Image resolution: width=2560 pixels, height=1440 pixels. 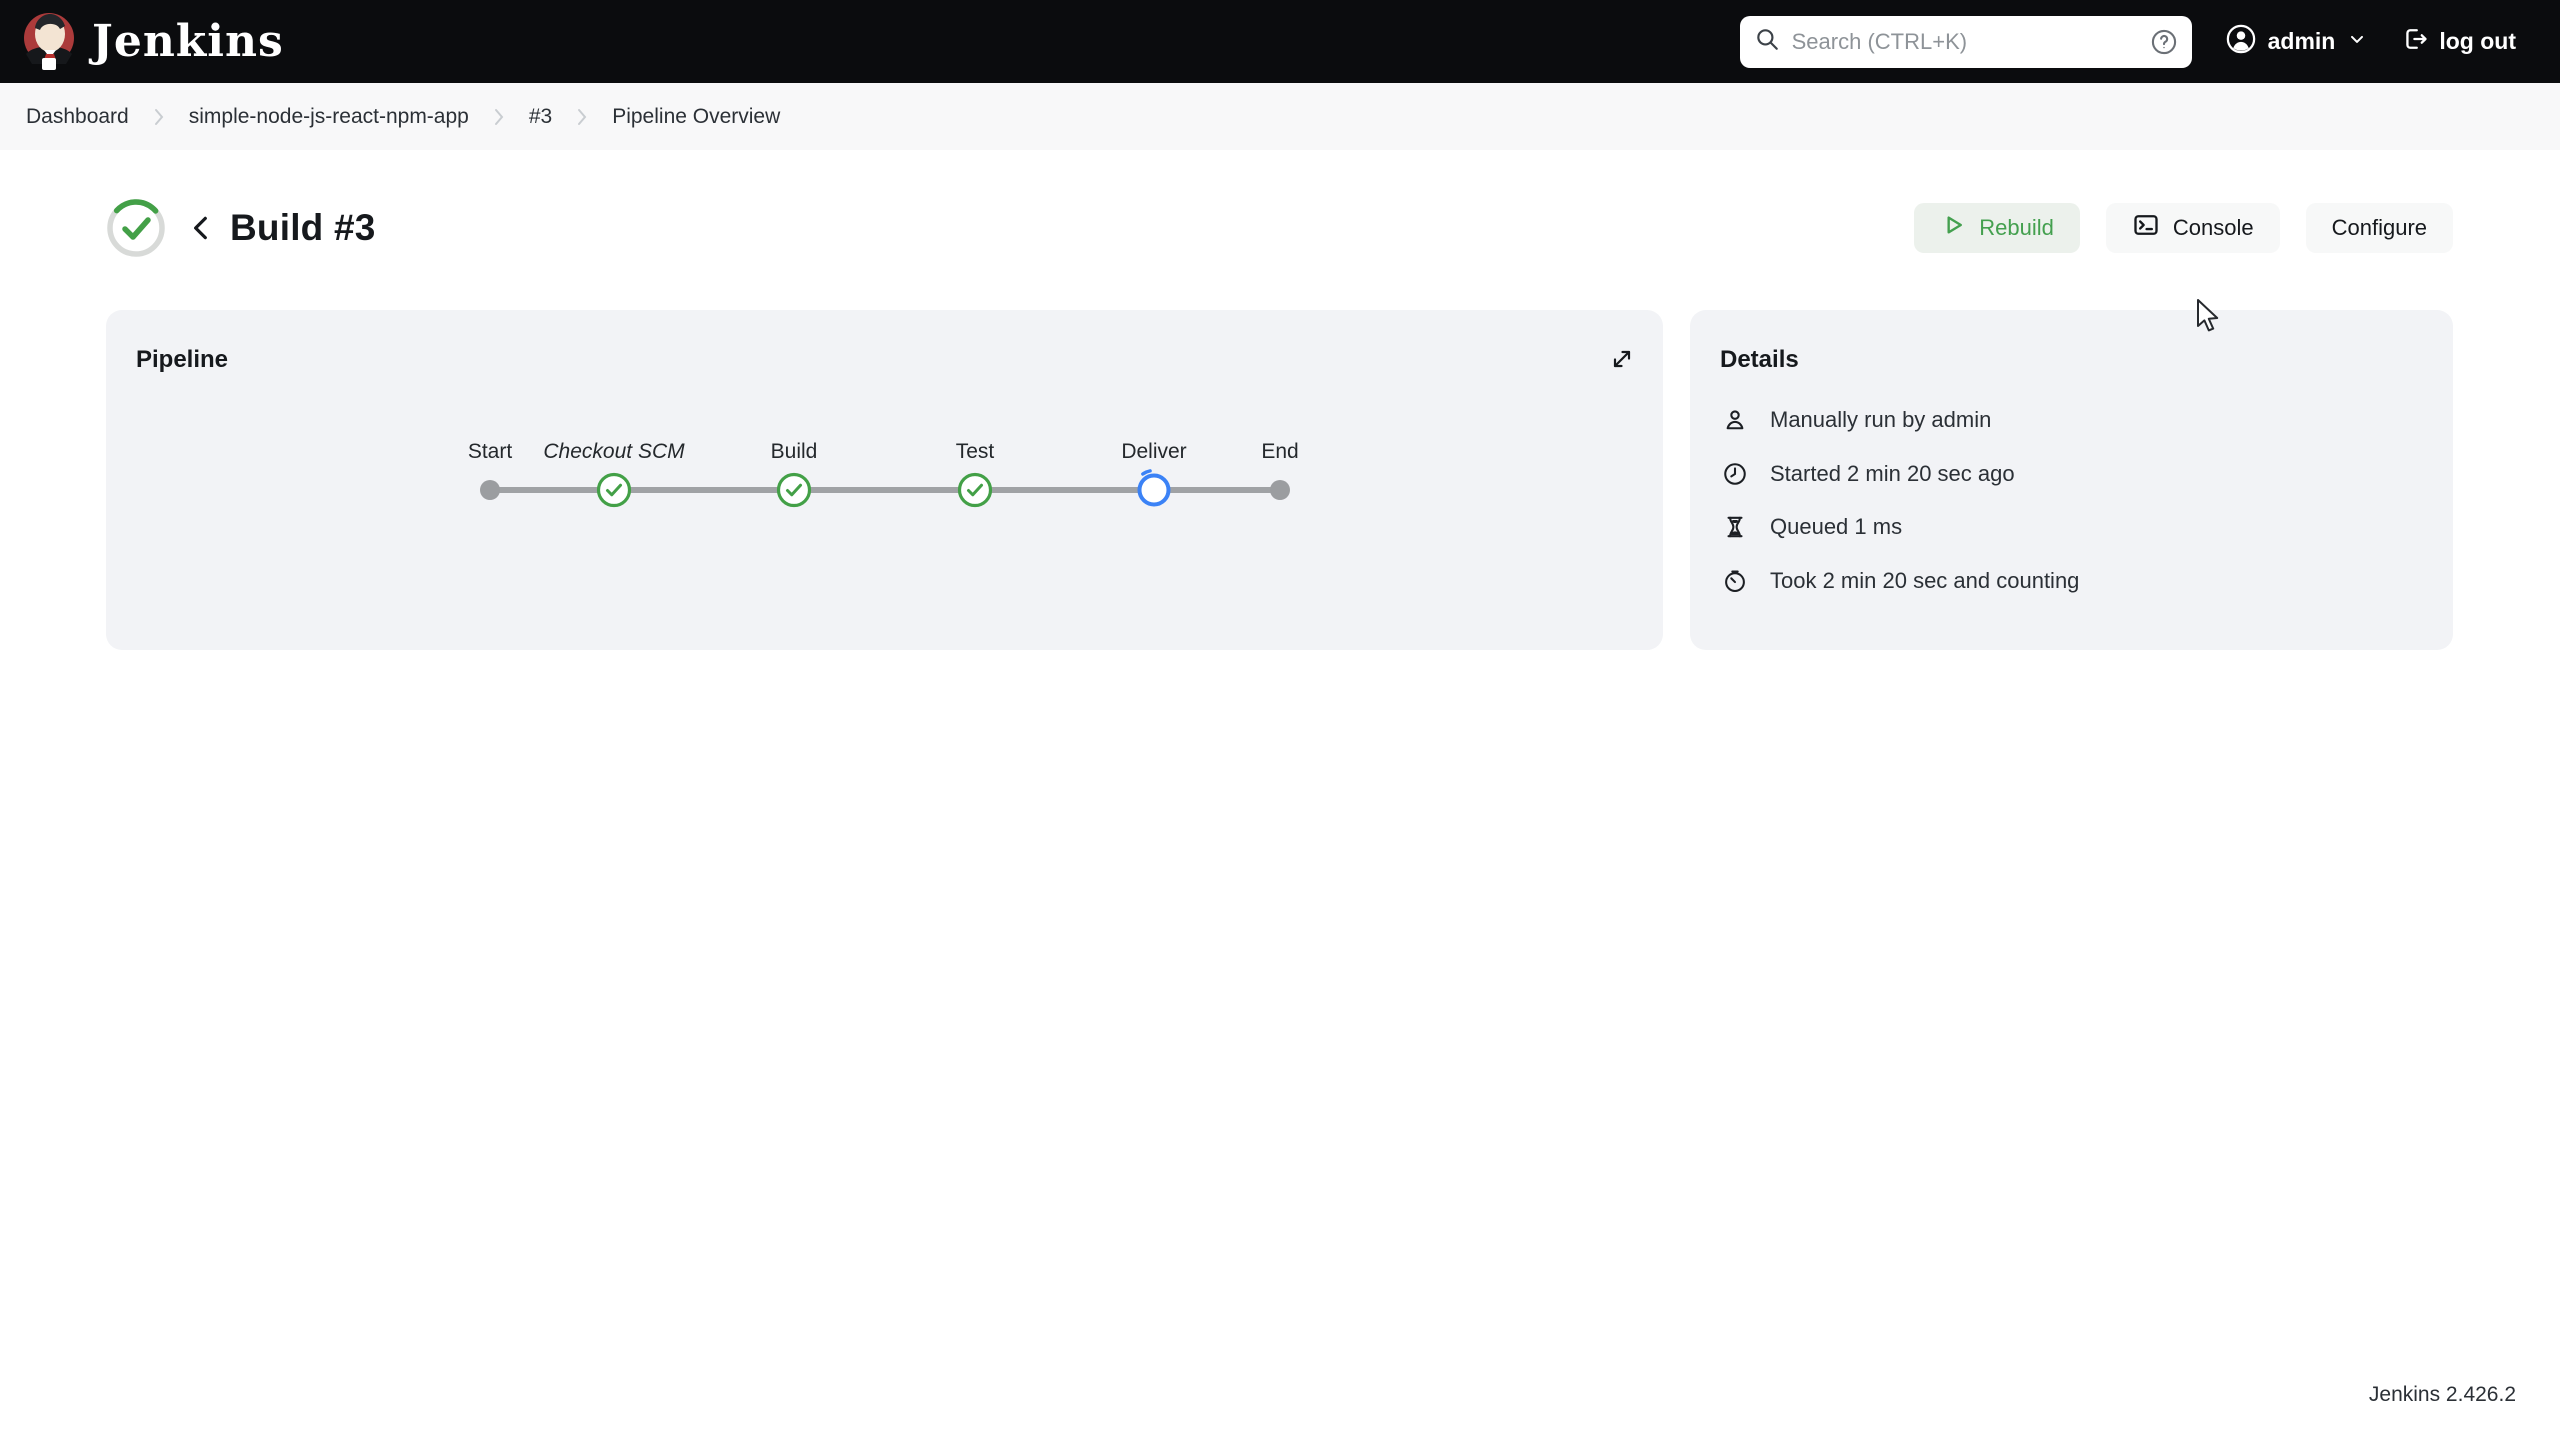 What do you see at coordinates (540, 117) in the screenshot?
I see `breadcrumb-build-number: #3` at bounding box center [540, 117].